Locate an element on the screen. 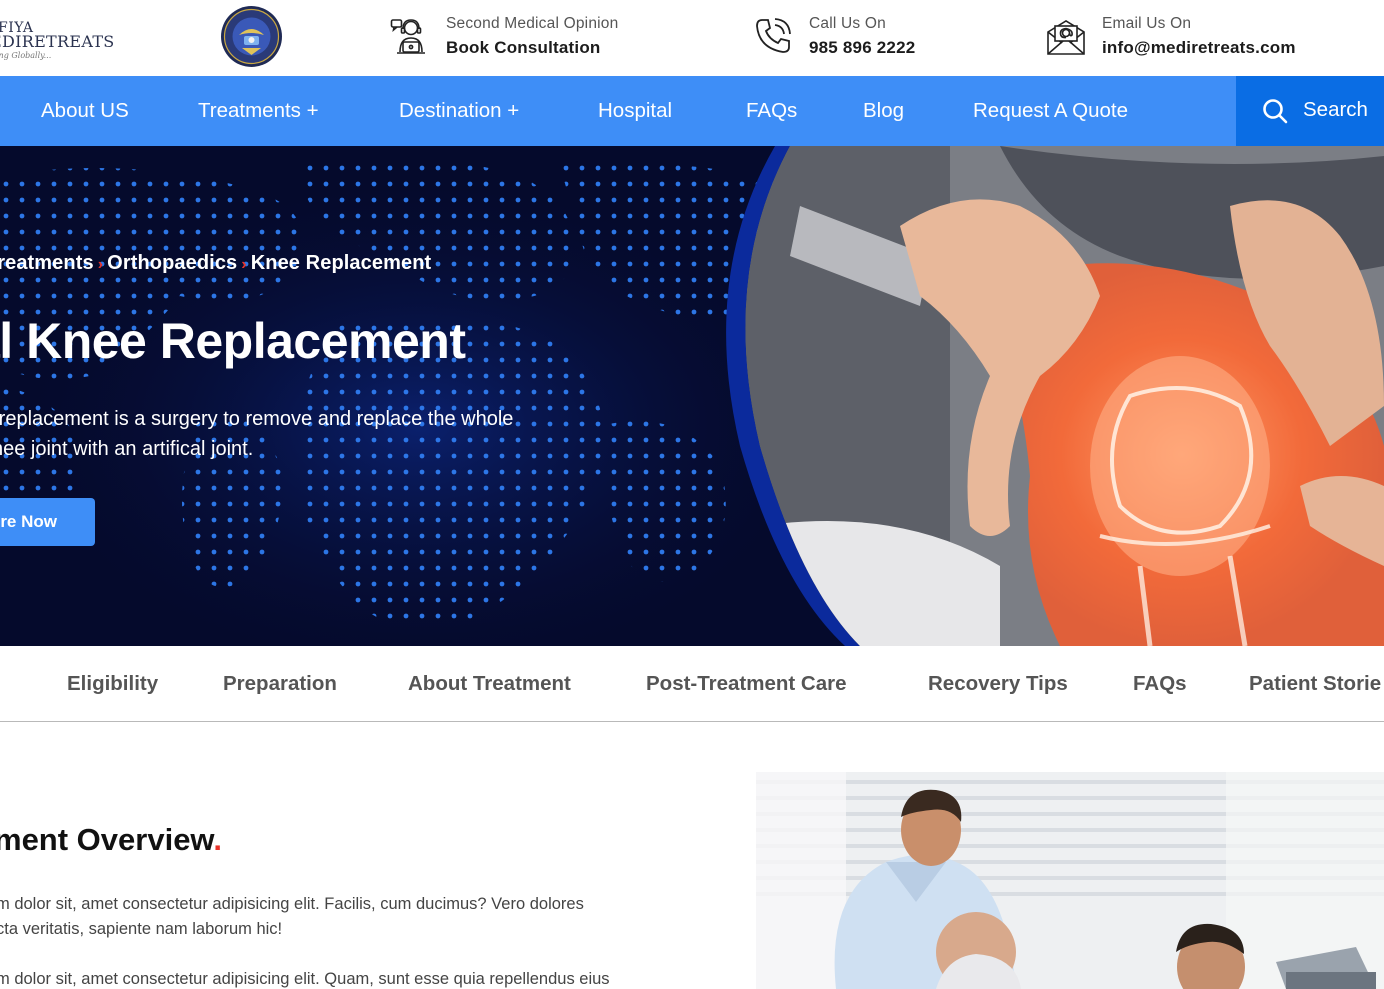  phone-label: Call Us On is located at coordinates (847, 23).